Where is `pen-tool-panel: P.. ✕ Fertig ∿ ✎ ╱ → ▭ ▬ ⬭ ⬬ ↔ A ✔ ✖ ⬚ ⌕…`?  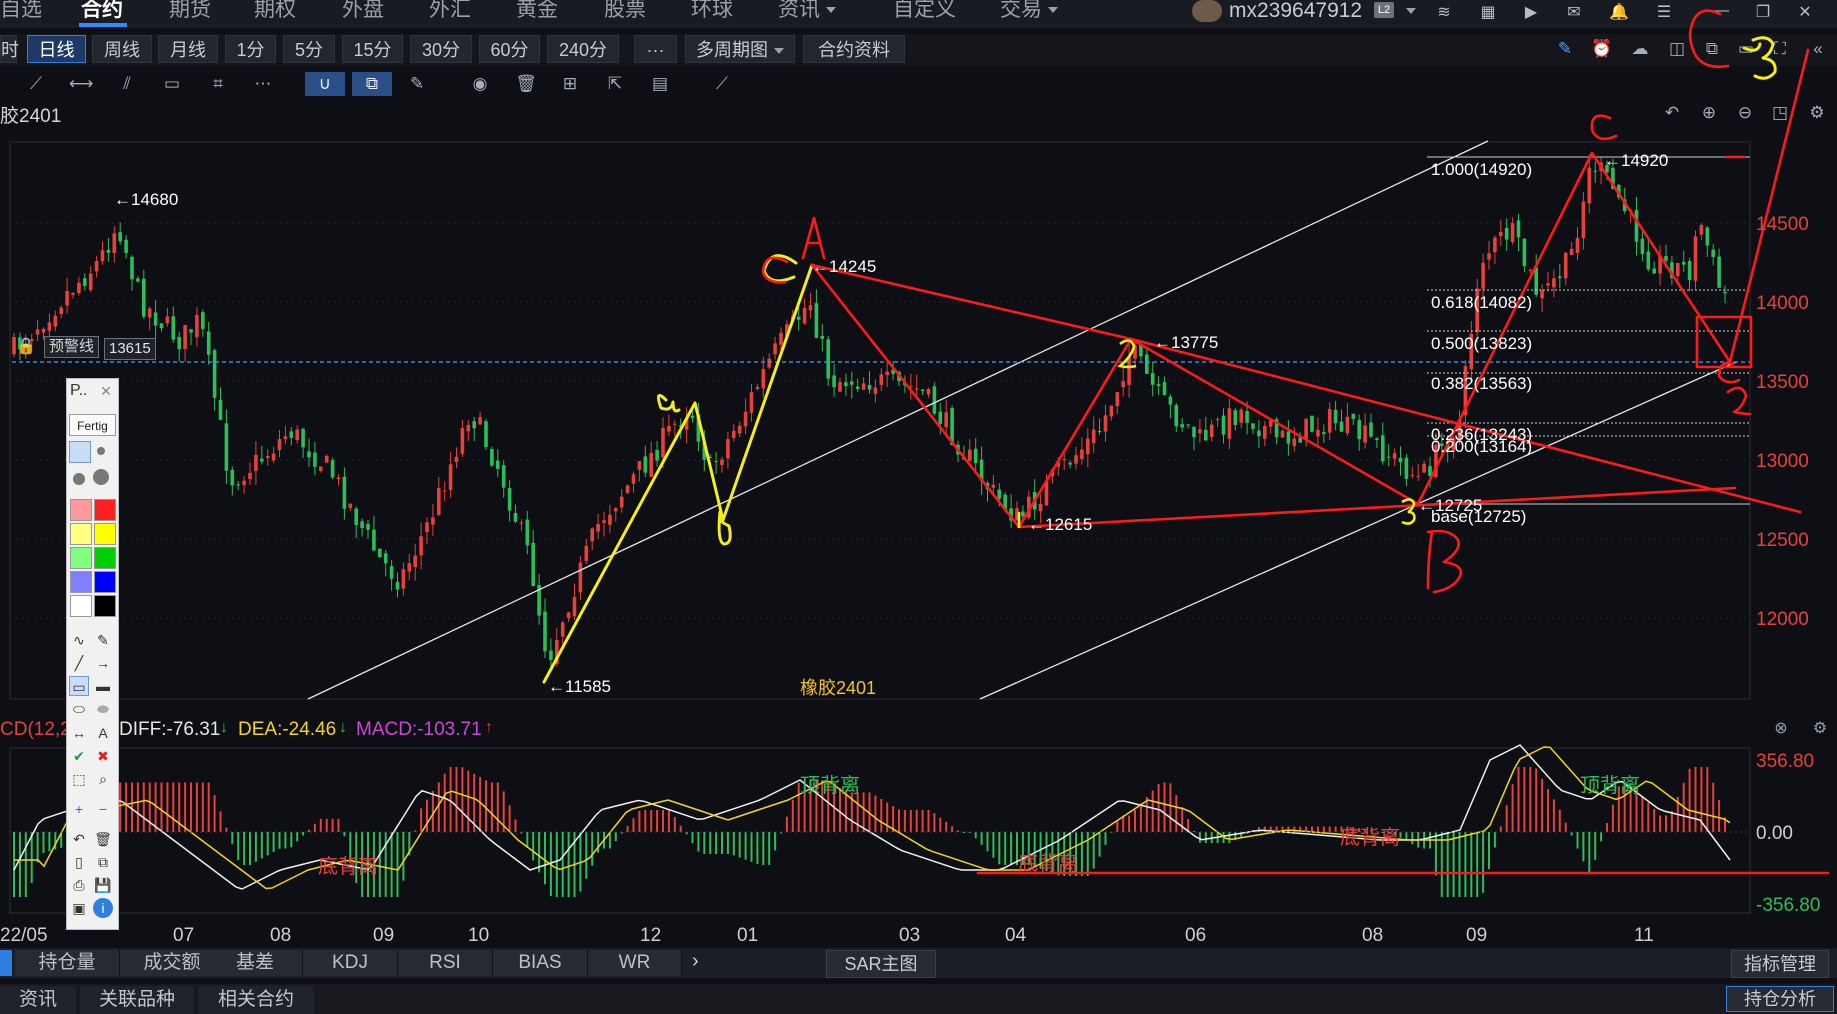 pen-tool-panel: P.. ✕ Fertig ∿ ✎ ╱ → ▭ ▬ ⬭ ⬬ ↔ A ✔ ✖ ⬚ ⌕… is located at coordinates (92, 654).